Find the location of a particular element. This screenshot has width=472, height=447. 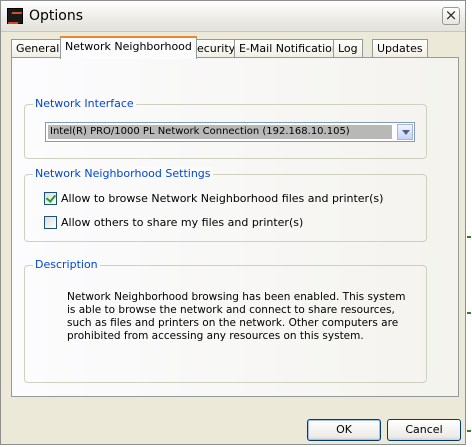

allow-browse-checkbox is located at coordinates (50, 198).